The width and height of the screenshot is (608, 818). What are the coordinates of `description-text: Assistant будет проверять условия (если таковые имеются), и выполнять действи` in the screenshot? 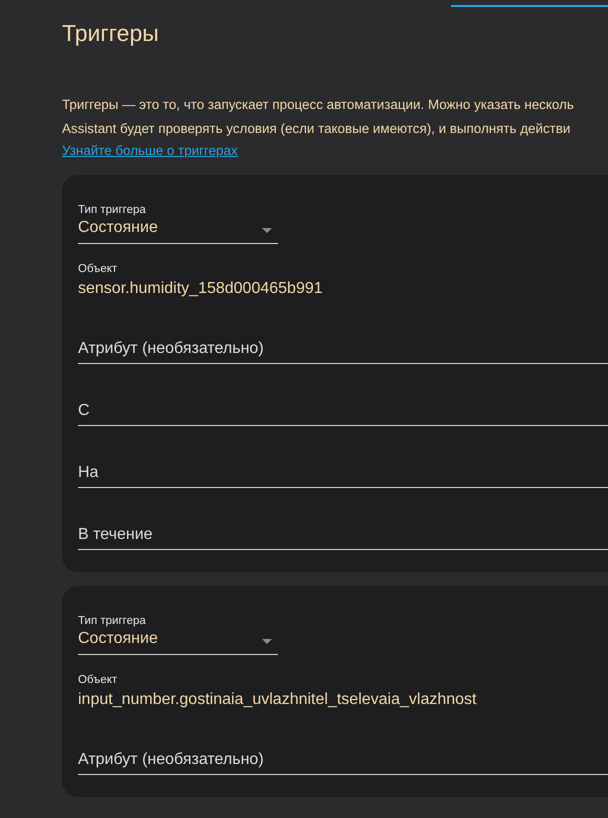 It's located at (317, 129).